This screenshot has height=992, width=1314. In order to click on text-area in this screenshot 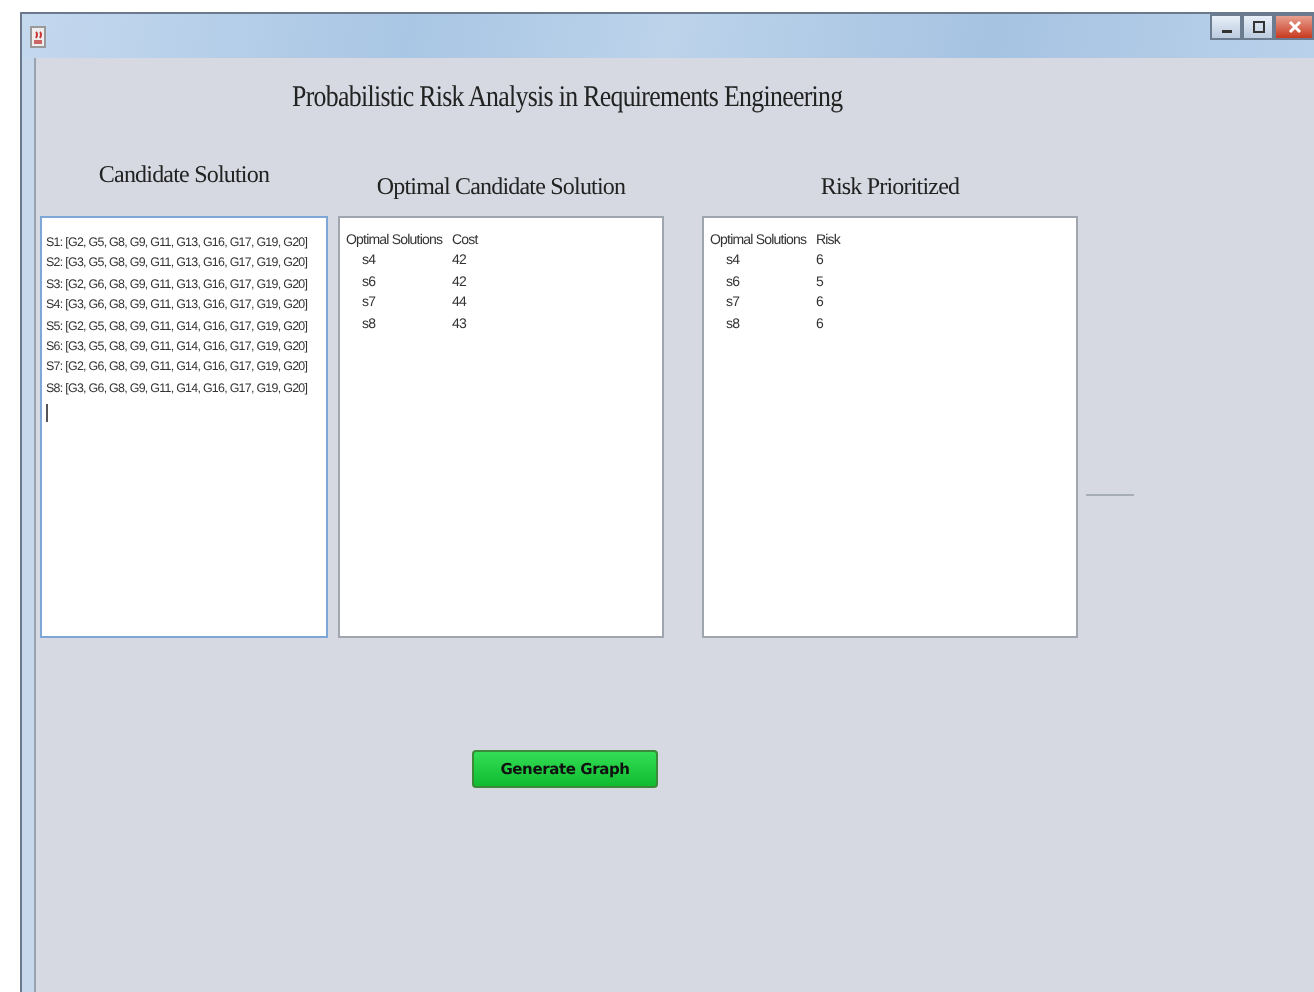, I will do `click(184, 427)`.